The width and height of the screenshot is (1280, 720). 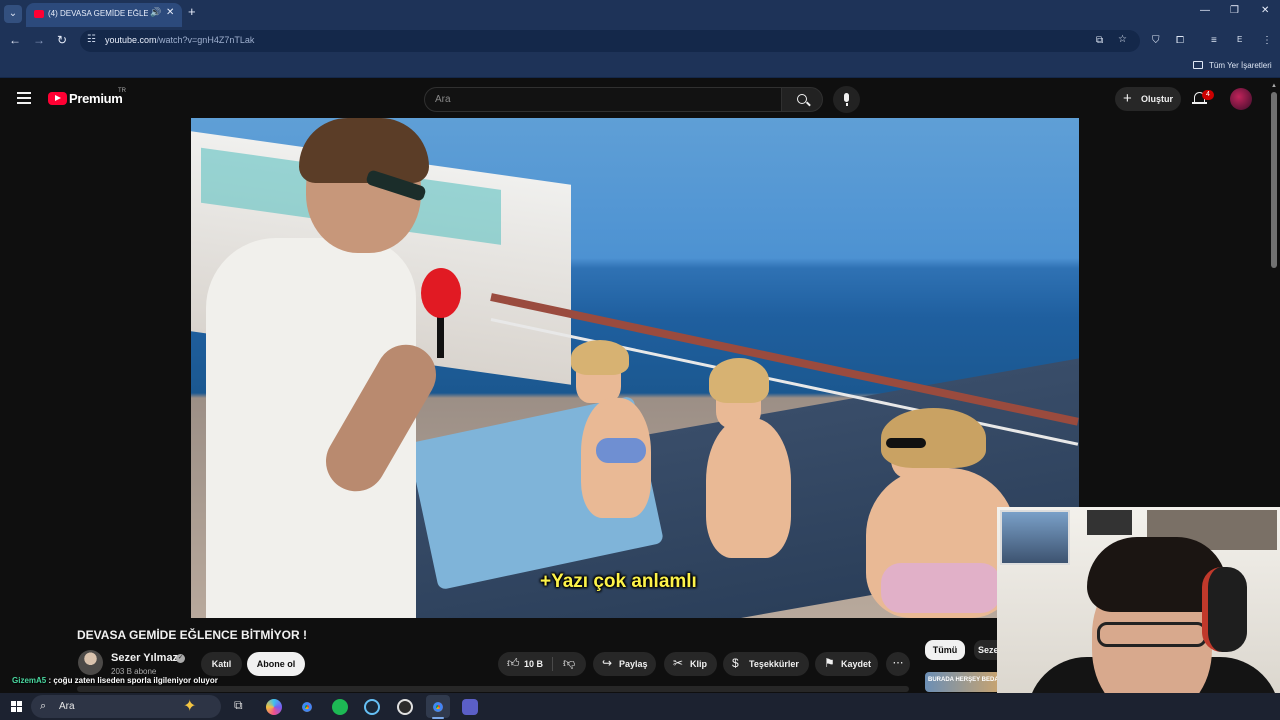 What do you see at coordinates (945, 650) in the screenshot?
I see `chip-all: Tümü` at bounding box center [945, 650].